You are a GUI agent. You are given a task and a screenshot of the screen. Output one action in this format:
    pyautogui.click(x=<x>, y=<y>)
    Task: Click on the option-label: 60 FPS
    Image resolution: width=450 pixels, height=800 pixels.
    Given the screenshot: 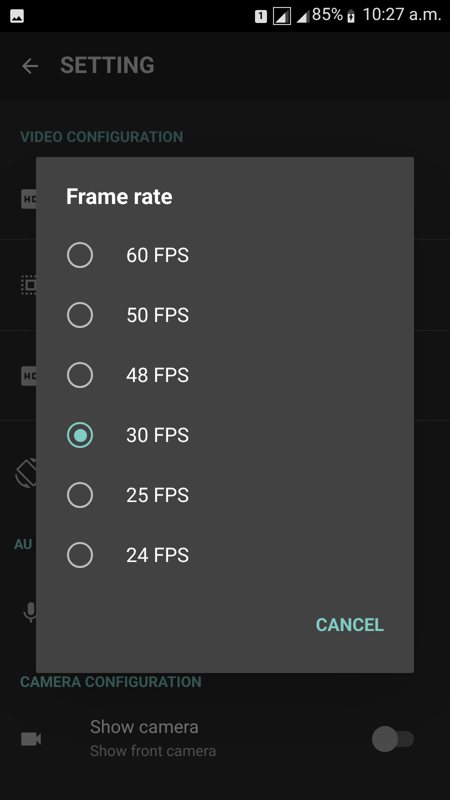 What is the action you would take?
    pyautogui.click(x=157, y=255)
    